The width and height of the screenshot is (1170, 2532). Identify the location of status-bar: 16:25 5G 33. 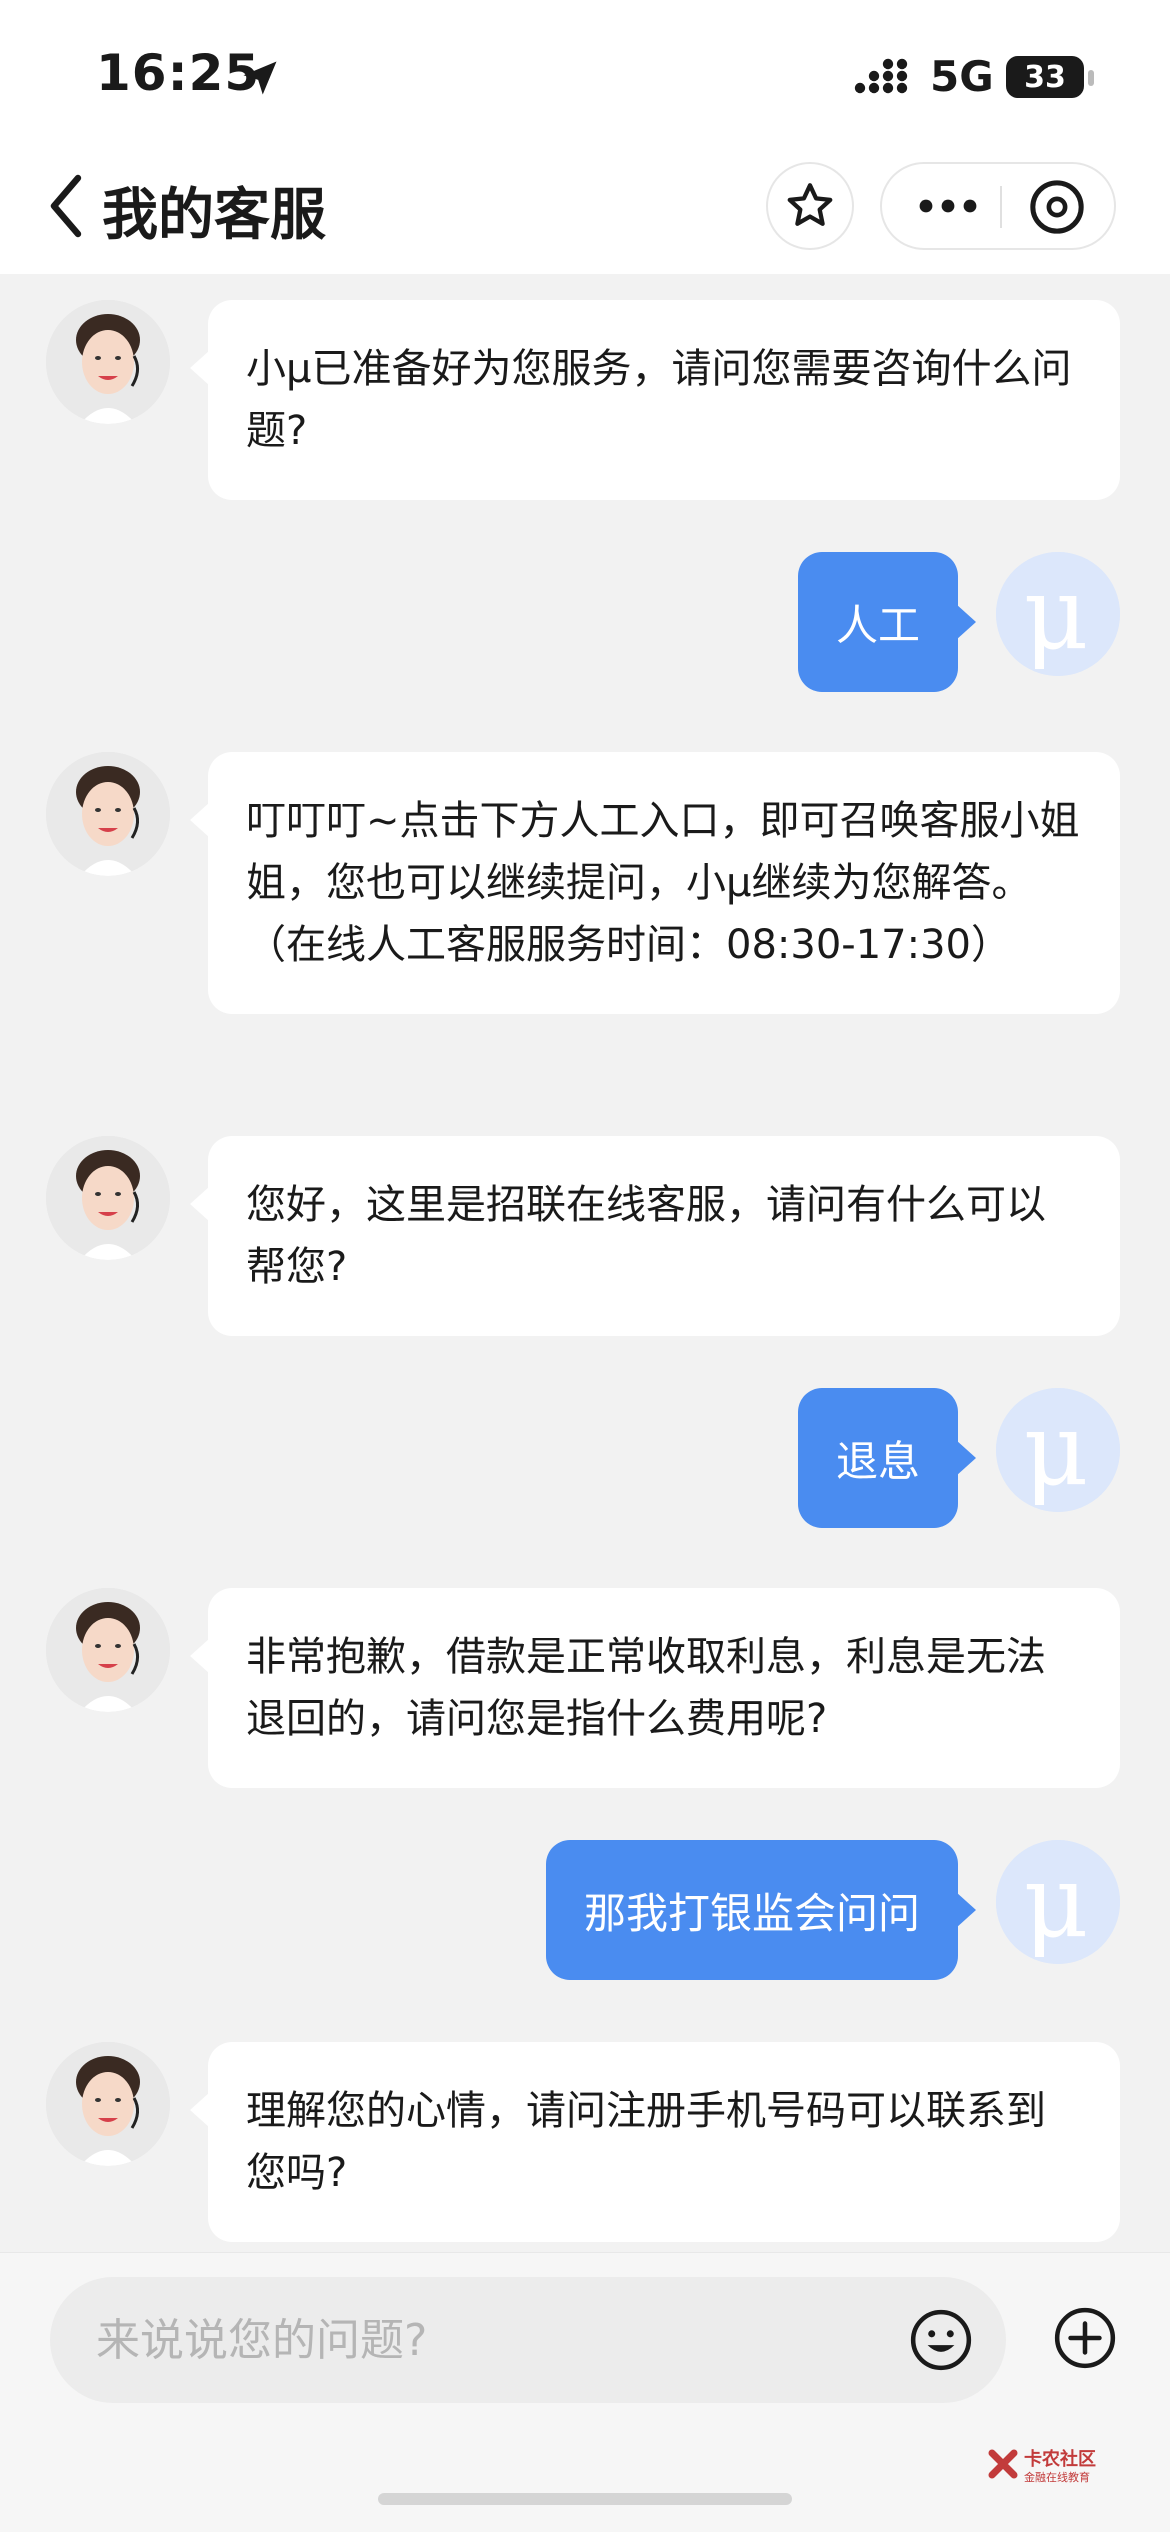
(585, 75).